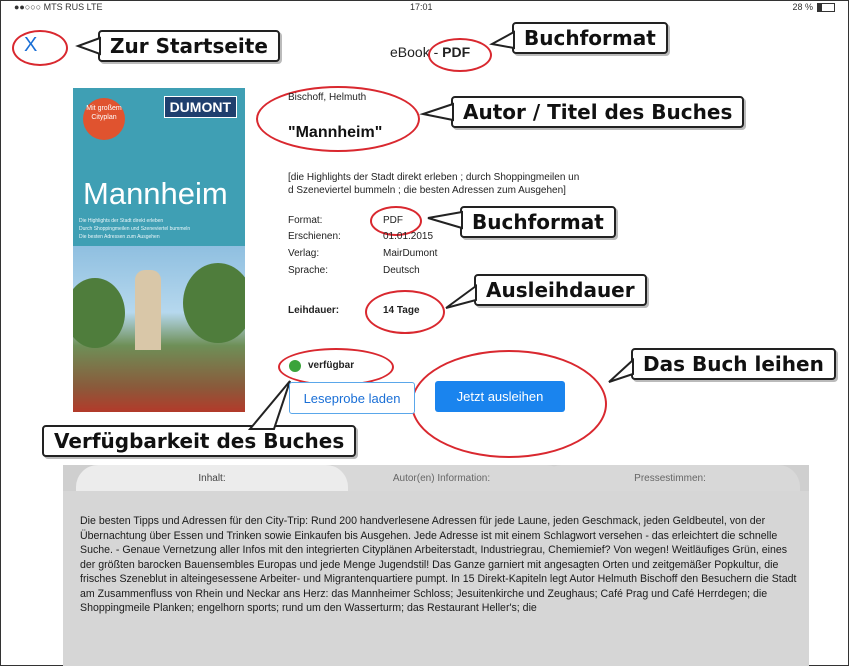  I want to click on meta-published-label: Erschienen:, so click(314, 236).